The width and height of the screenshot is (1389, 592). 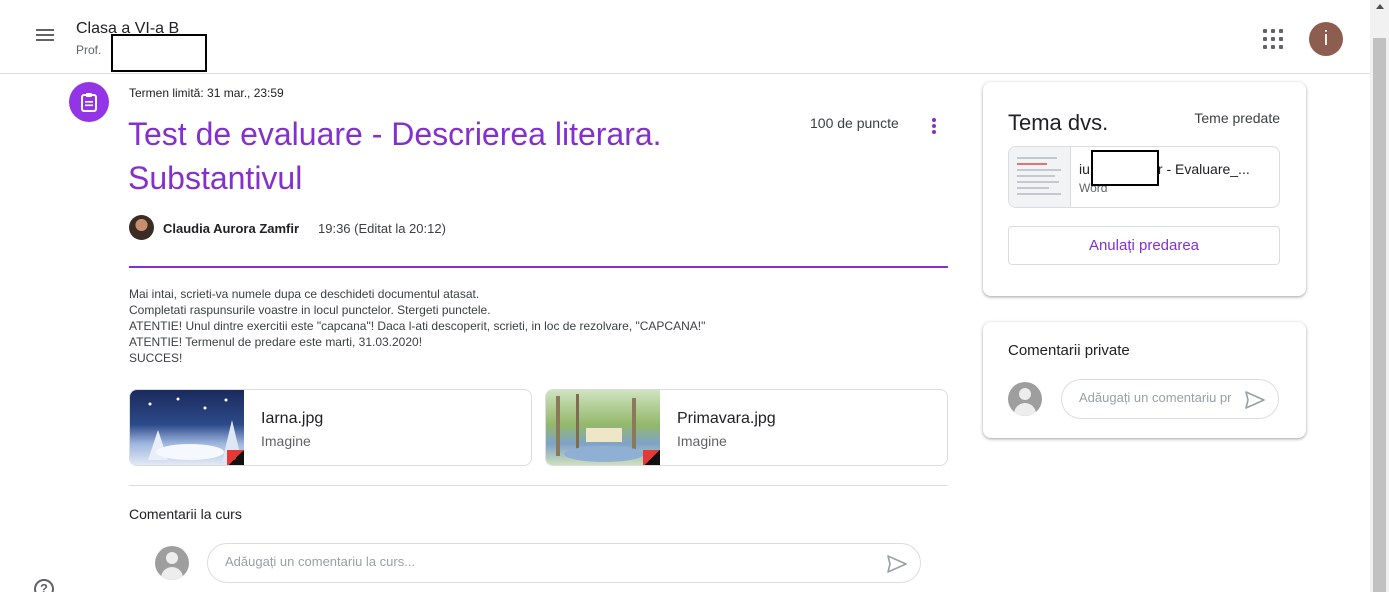 What do you see at coordinates (382, 228) in the screenshot?
I see `post-time: 19:36 (Editat la 20:12)` at bounding box center [382, 228].